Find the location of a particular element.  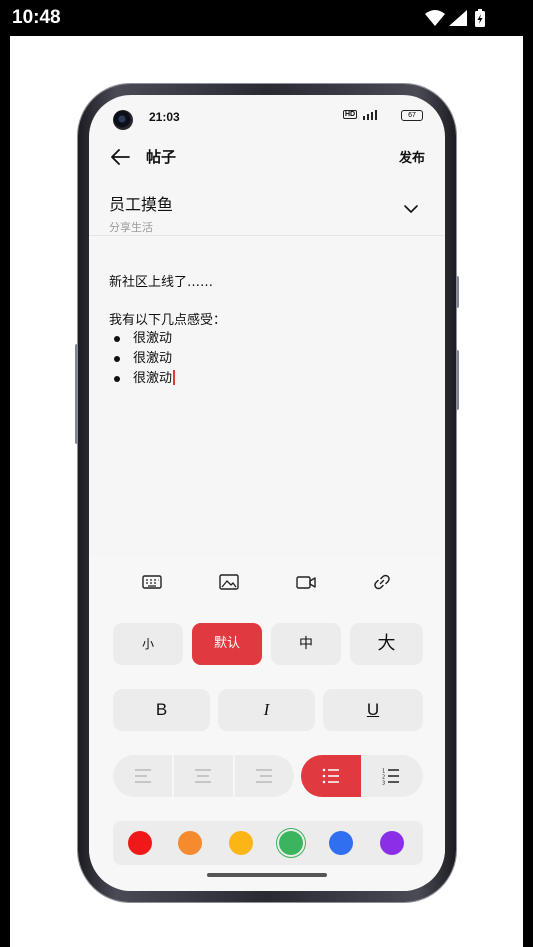

phone-status-icons: HD 67 is located at coordinates (383, 117).